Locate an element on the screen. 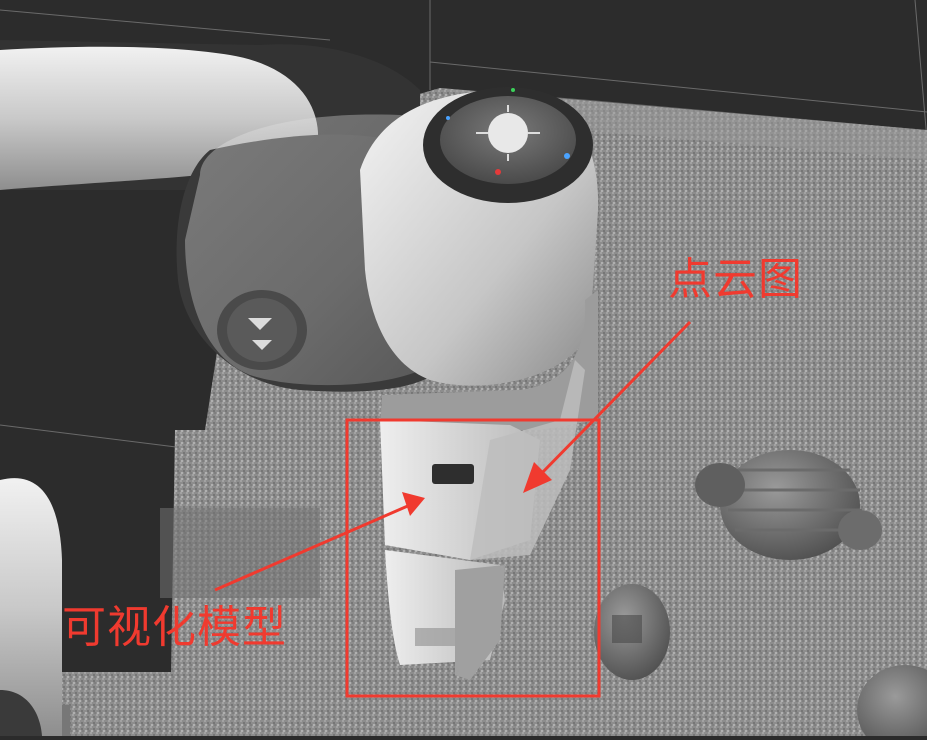 This screenshot has width=927, height=740. cloud-object-small is located at coordinates (632, 632).